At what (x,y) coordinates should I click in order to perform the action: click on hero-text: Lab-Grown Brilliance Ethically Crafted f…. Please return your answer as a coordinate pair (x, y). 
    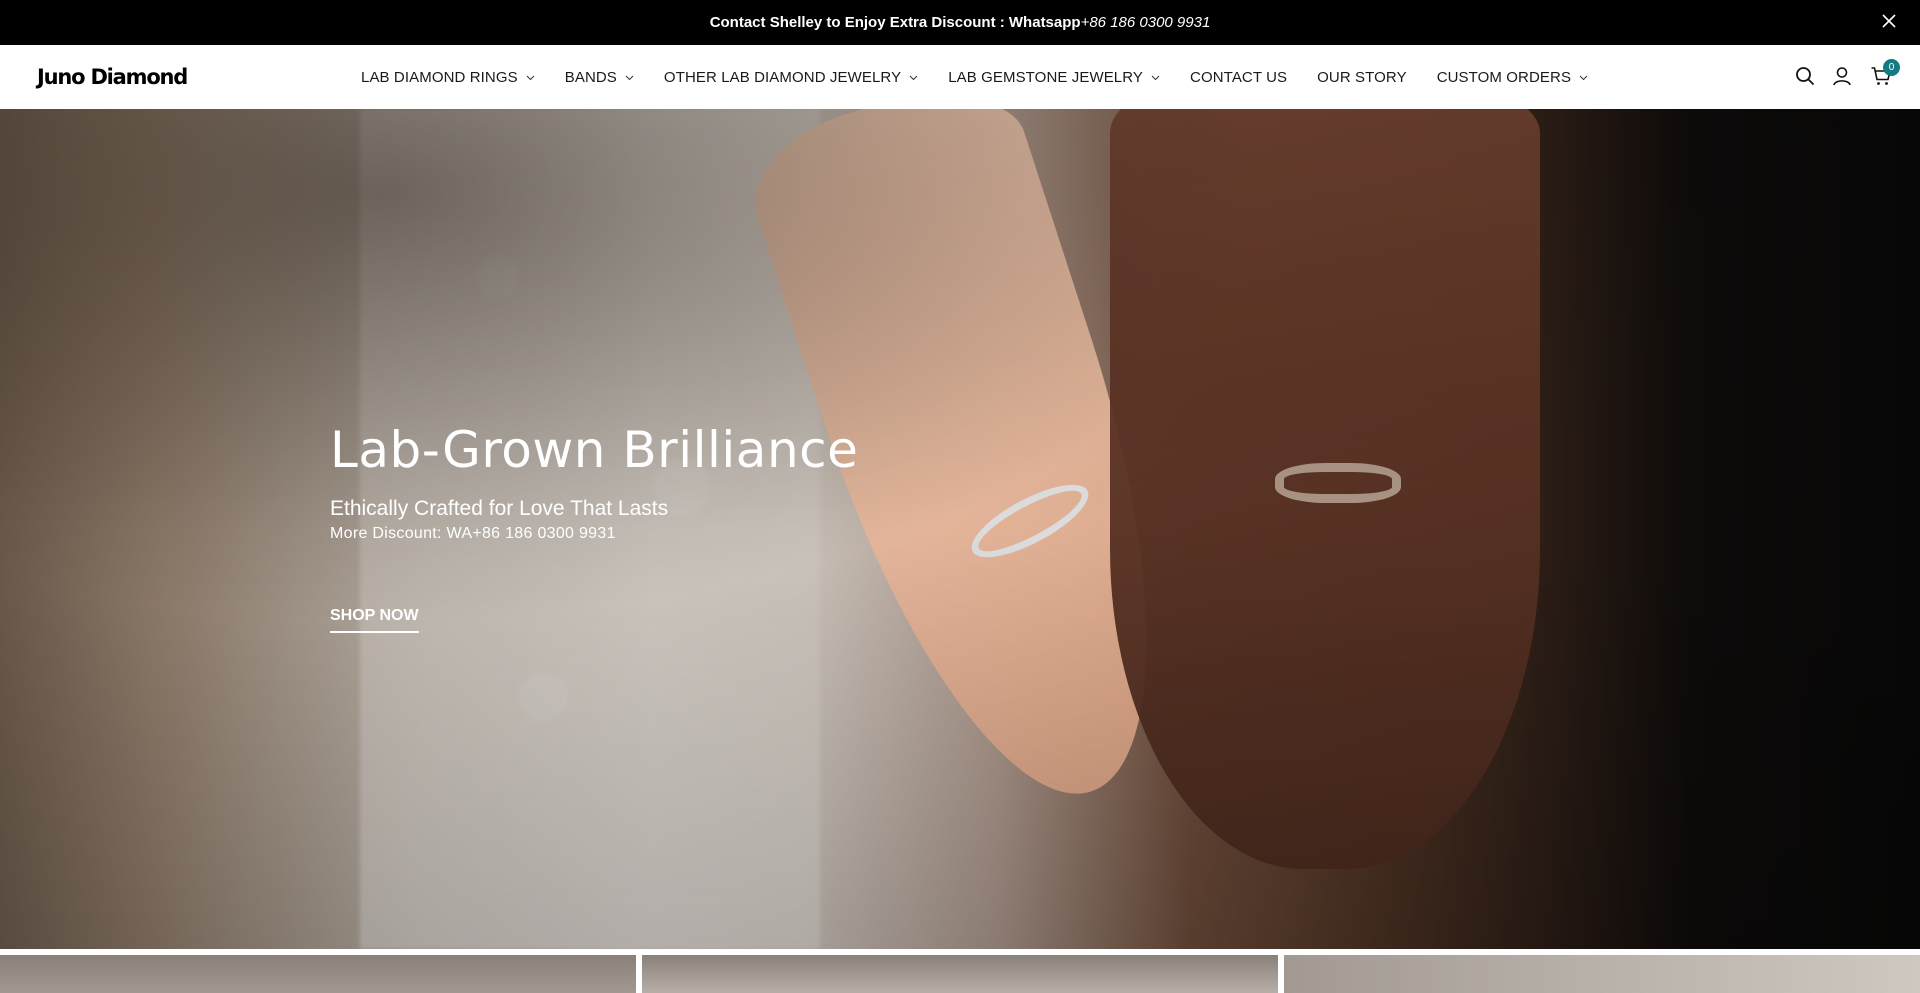
    Looking at the image, I should click on (594, 482).